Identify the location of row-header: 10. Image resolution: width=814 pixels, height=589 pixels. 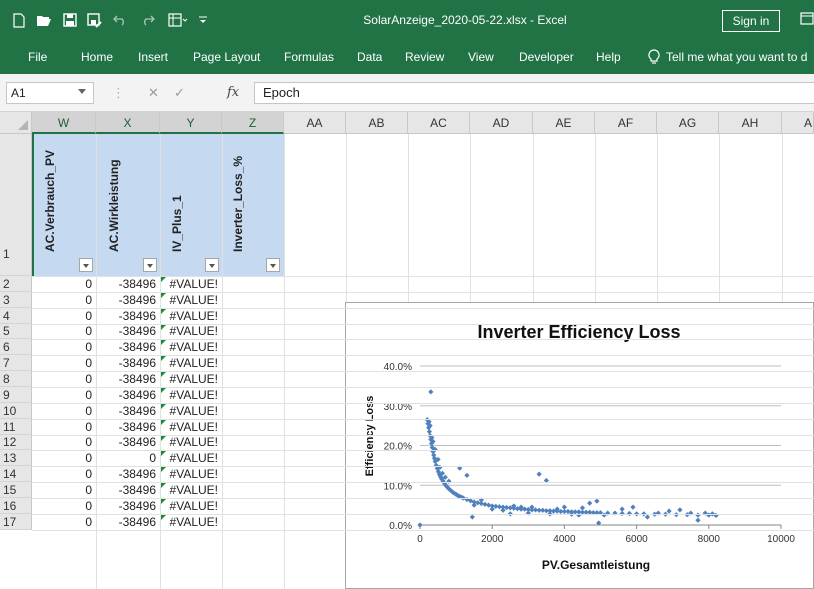
(16, 411).